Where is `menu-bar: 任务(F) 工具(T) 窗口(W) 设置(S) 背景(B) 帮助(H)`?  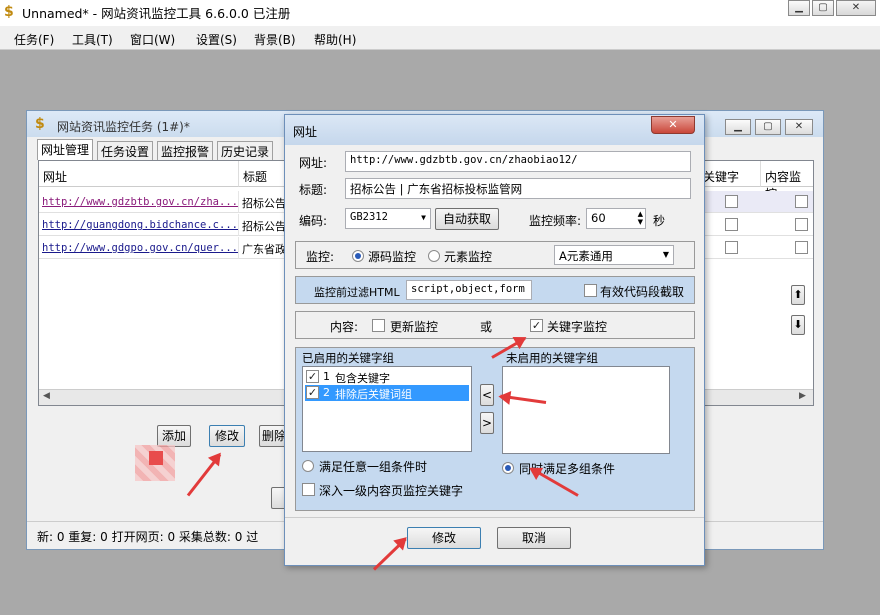 menu-bar: 任务(F) 工具(T) 窗口(W) 设置(S) 背景(B) 帮助(H) is located at coordinates (440, 38).